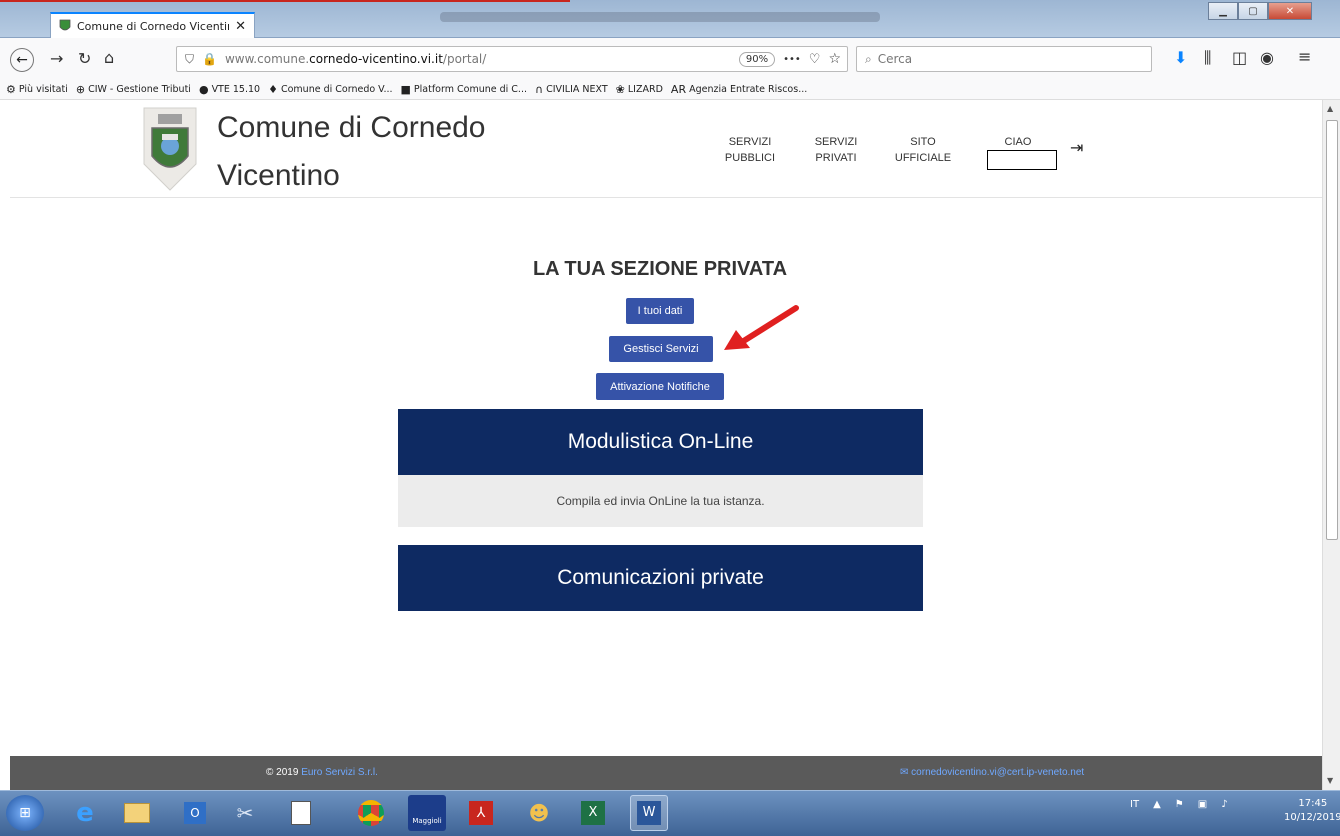 This screenshot has height=836, width=1340. I want to click on search-bar: ⌕ Cerca, so click(1004, 59).